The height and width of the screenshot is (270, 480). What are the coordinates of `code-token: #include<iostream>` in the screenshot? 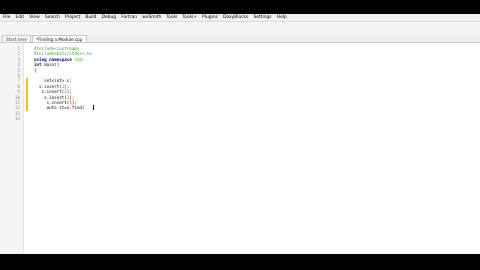 It's located at (57, 48).